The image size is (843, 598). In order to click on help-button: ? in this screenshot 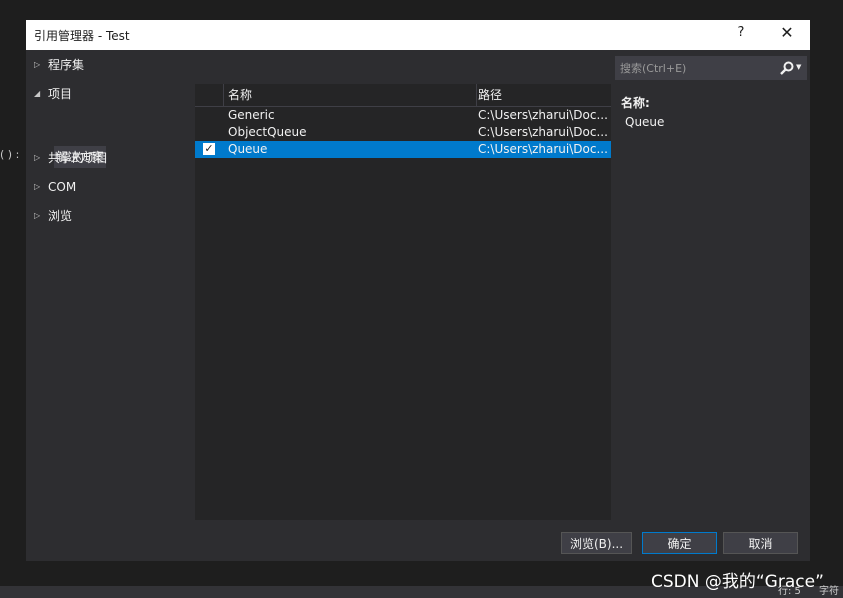, I will do `click(741, 32)`.